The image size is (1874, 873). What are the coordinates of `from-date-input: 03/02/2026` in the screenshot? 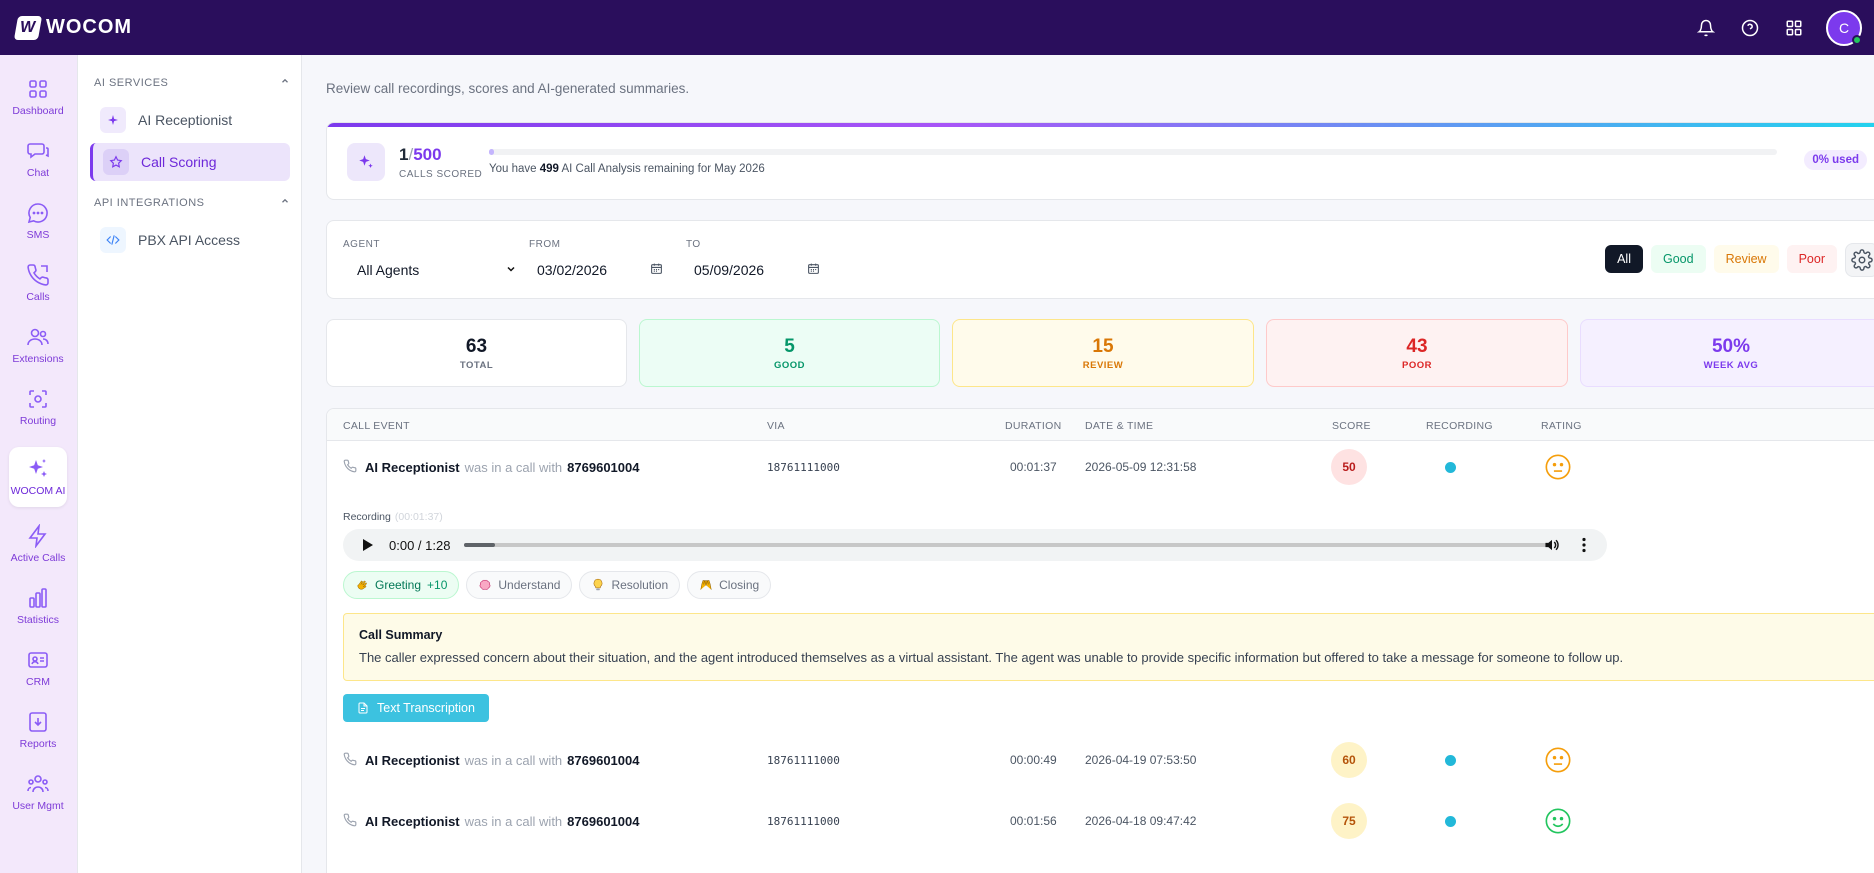 It's located at (600, 270).